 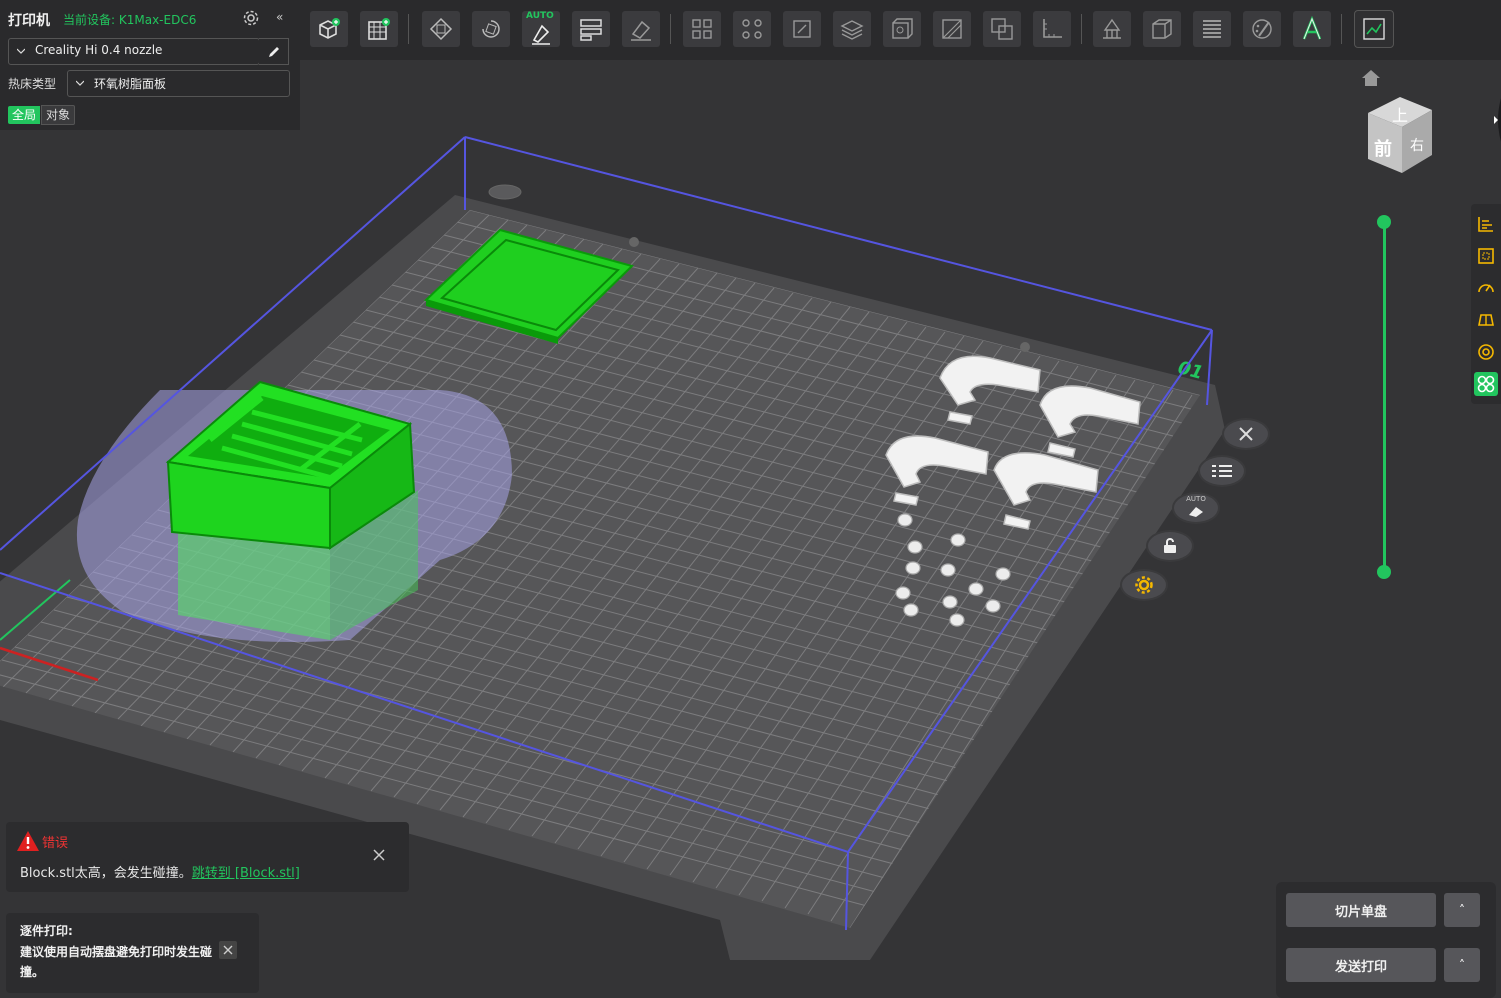 I want to click on ruler-icon, so click(x=1052, y=28).